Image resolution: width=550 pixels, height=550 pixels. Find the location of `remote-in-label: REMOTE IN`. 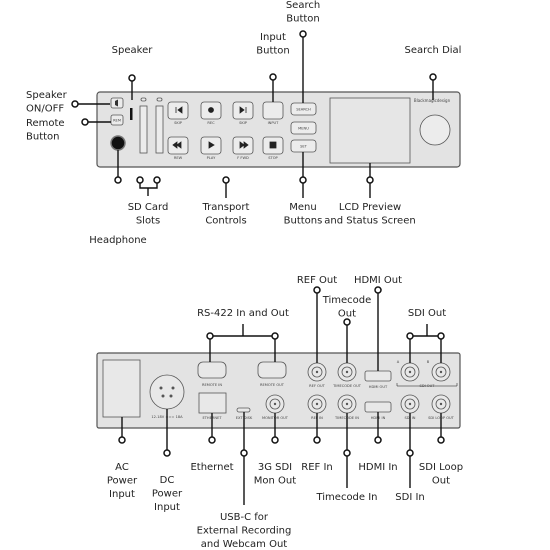

remote-in-label: REMOTE IN is located at coordinates (212, 385).